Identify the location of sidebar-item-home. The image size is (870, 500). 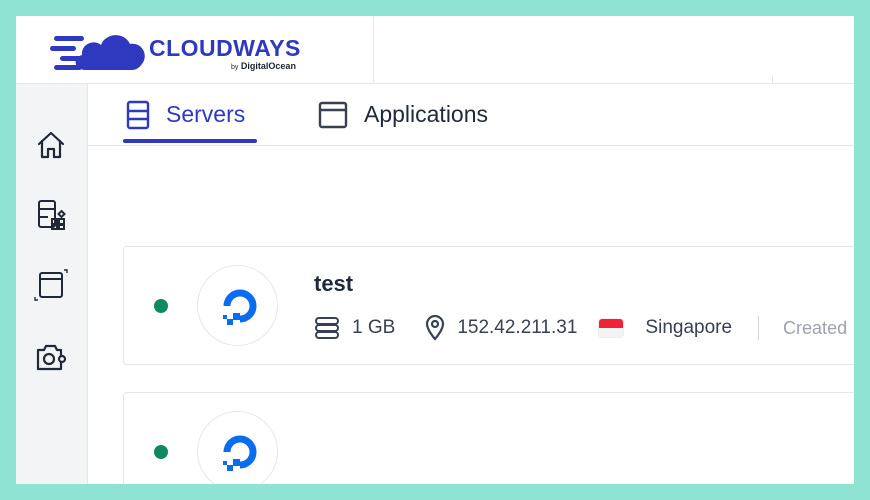
(51, 145).